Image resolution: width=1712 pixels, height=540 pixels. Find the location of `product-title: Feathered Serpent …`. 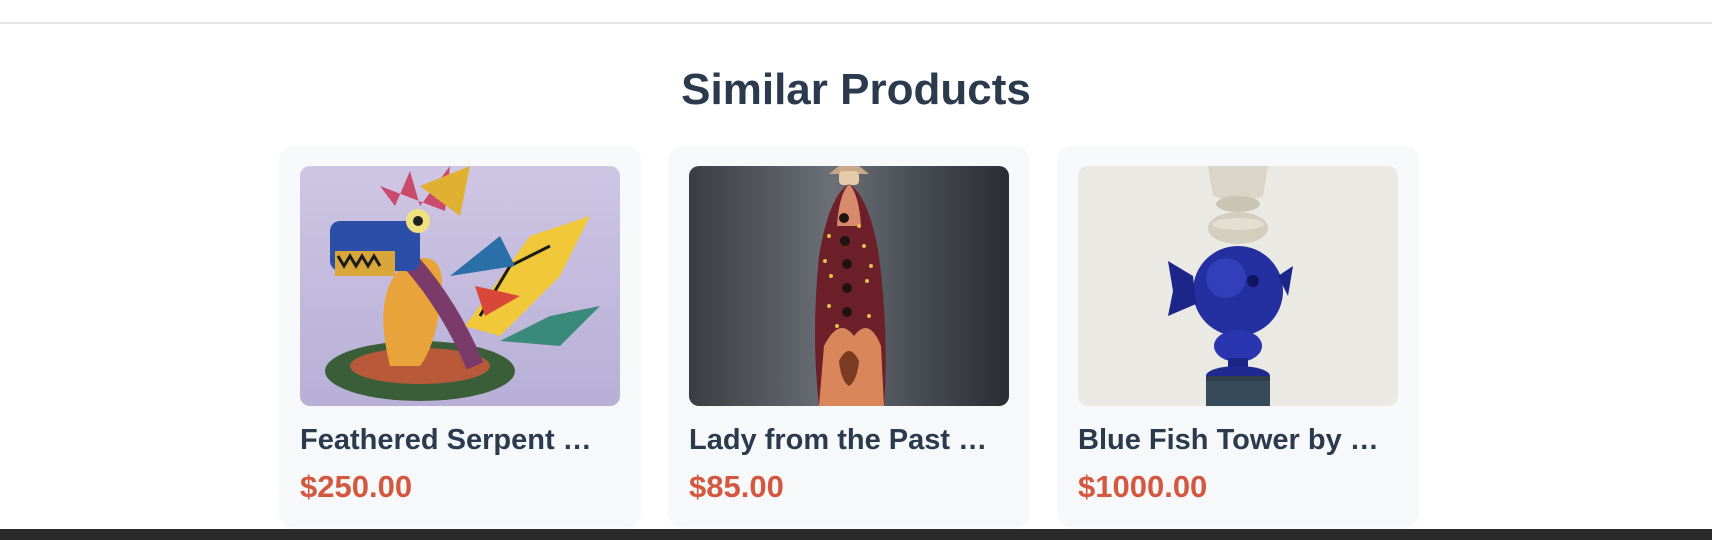

product-title: Feathered Serpent … is located at coordinates (460, 440).